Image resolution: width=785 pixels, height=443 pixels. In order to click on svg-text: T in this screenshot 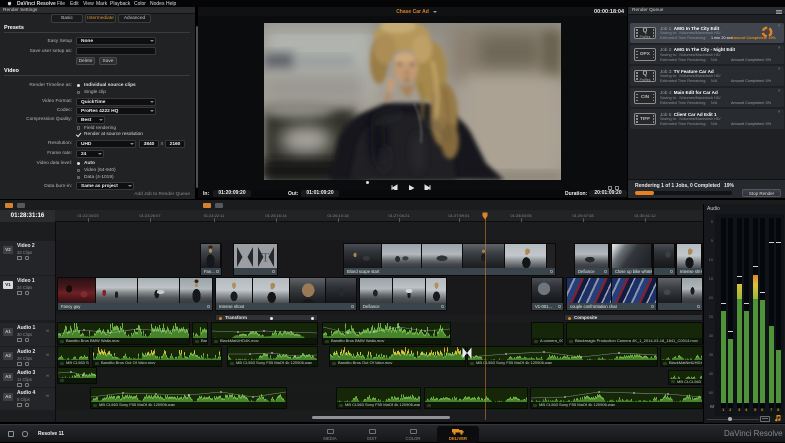, I will do `click(266, 257)`.